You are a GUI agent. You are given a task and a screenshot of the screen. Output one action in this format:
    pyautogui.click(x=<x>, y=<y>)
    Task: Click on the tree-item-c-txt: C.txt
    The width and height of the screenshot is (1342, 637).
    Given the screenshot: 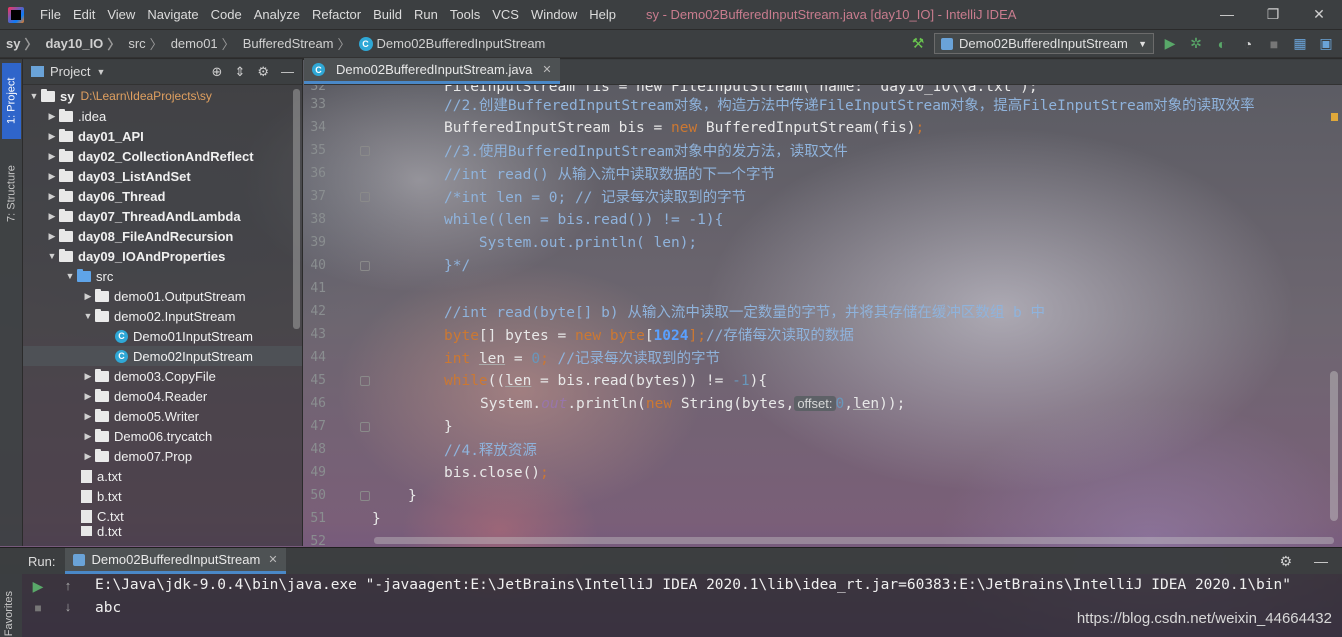 What is the action you would take?
    pyautogui.click(x=162, y=516)
    